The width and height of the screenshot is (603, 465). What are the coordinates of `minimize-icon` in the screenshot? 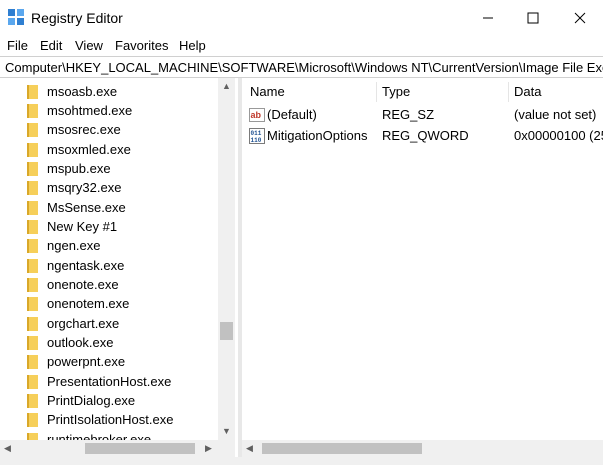 It's located at (488, 18).